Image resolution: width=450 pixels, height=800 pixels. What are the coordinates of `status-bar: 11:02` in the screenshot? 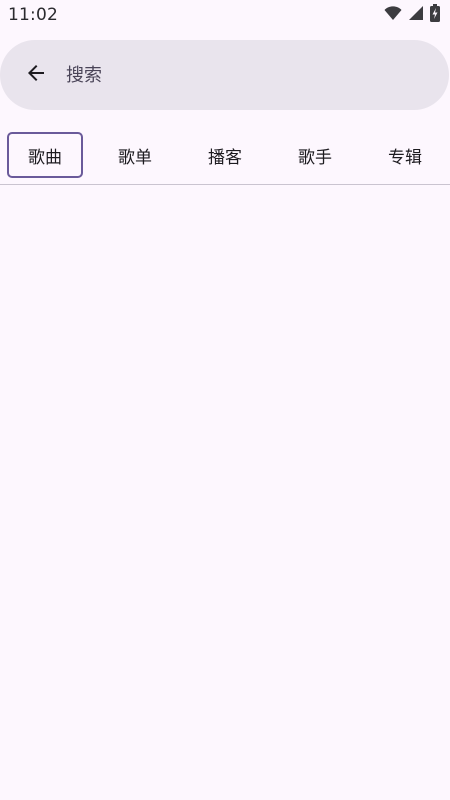 It's located at (225, 15).